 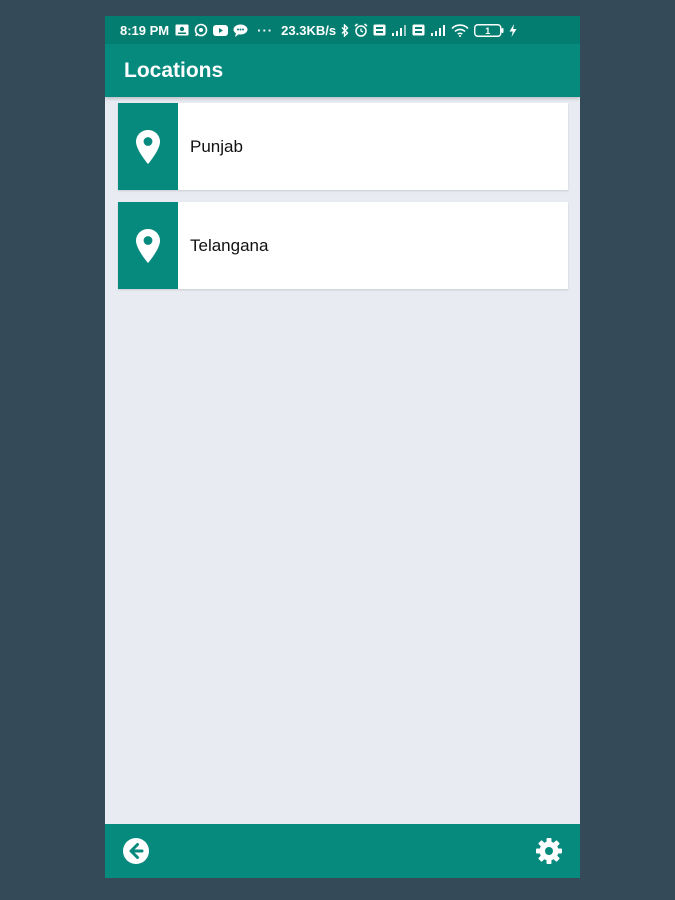 What do you see at coordinates (229, 245) in the screenshot?
I see `location-name: Telangana` at bounding box center [229, 245].